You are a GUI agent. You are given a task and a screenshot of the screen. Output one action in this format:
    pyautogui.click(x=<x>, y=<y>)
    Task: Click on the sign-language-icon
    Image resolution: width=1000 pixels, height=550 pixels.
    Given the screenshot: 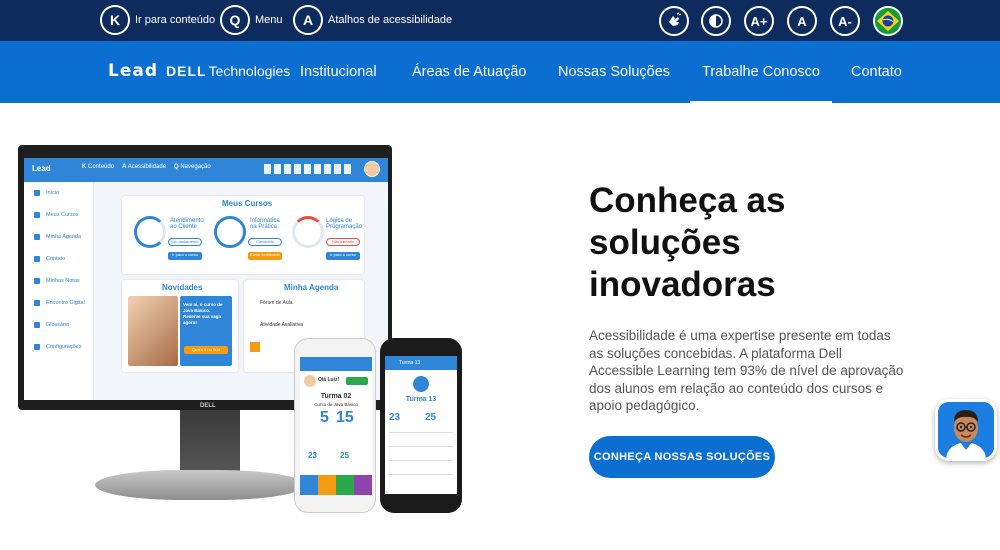 What is the action you would take?
    pyautogui.click(x=675, y=19)
    